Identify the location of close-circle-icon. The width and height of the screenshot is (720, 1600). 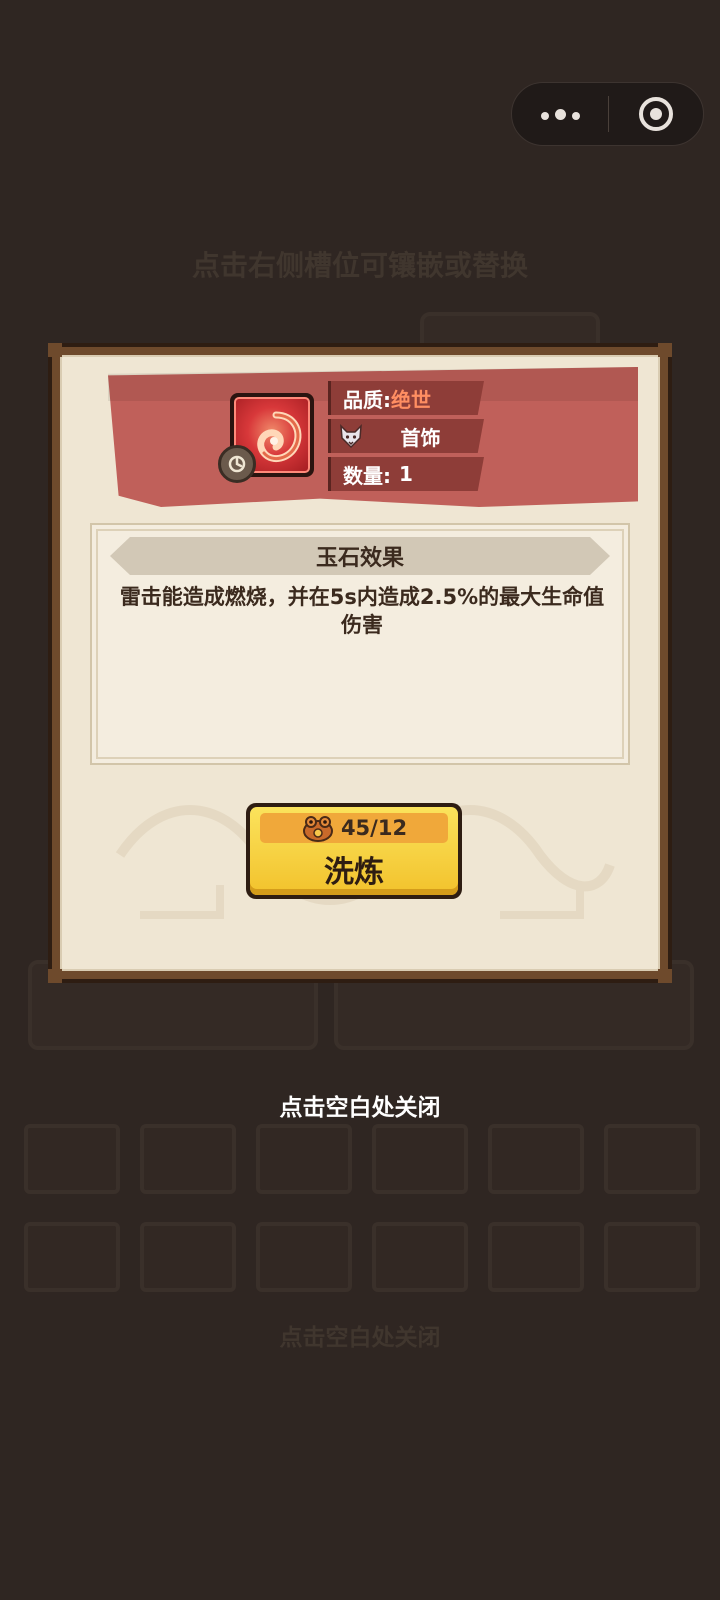
(656, 114).